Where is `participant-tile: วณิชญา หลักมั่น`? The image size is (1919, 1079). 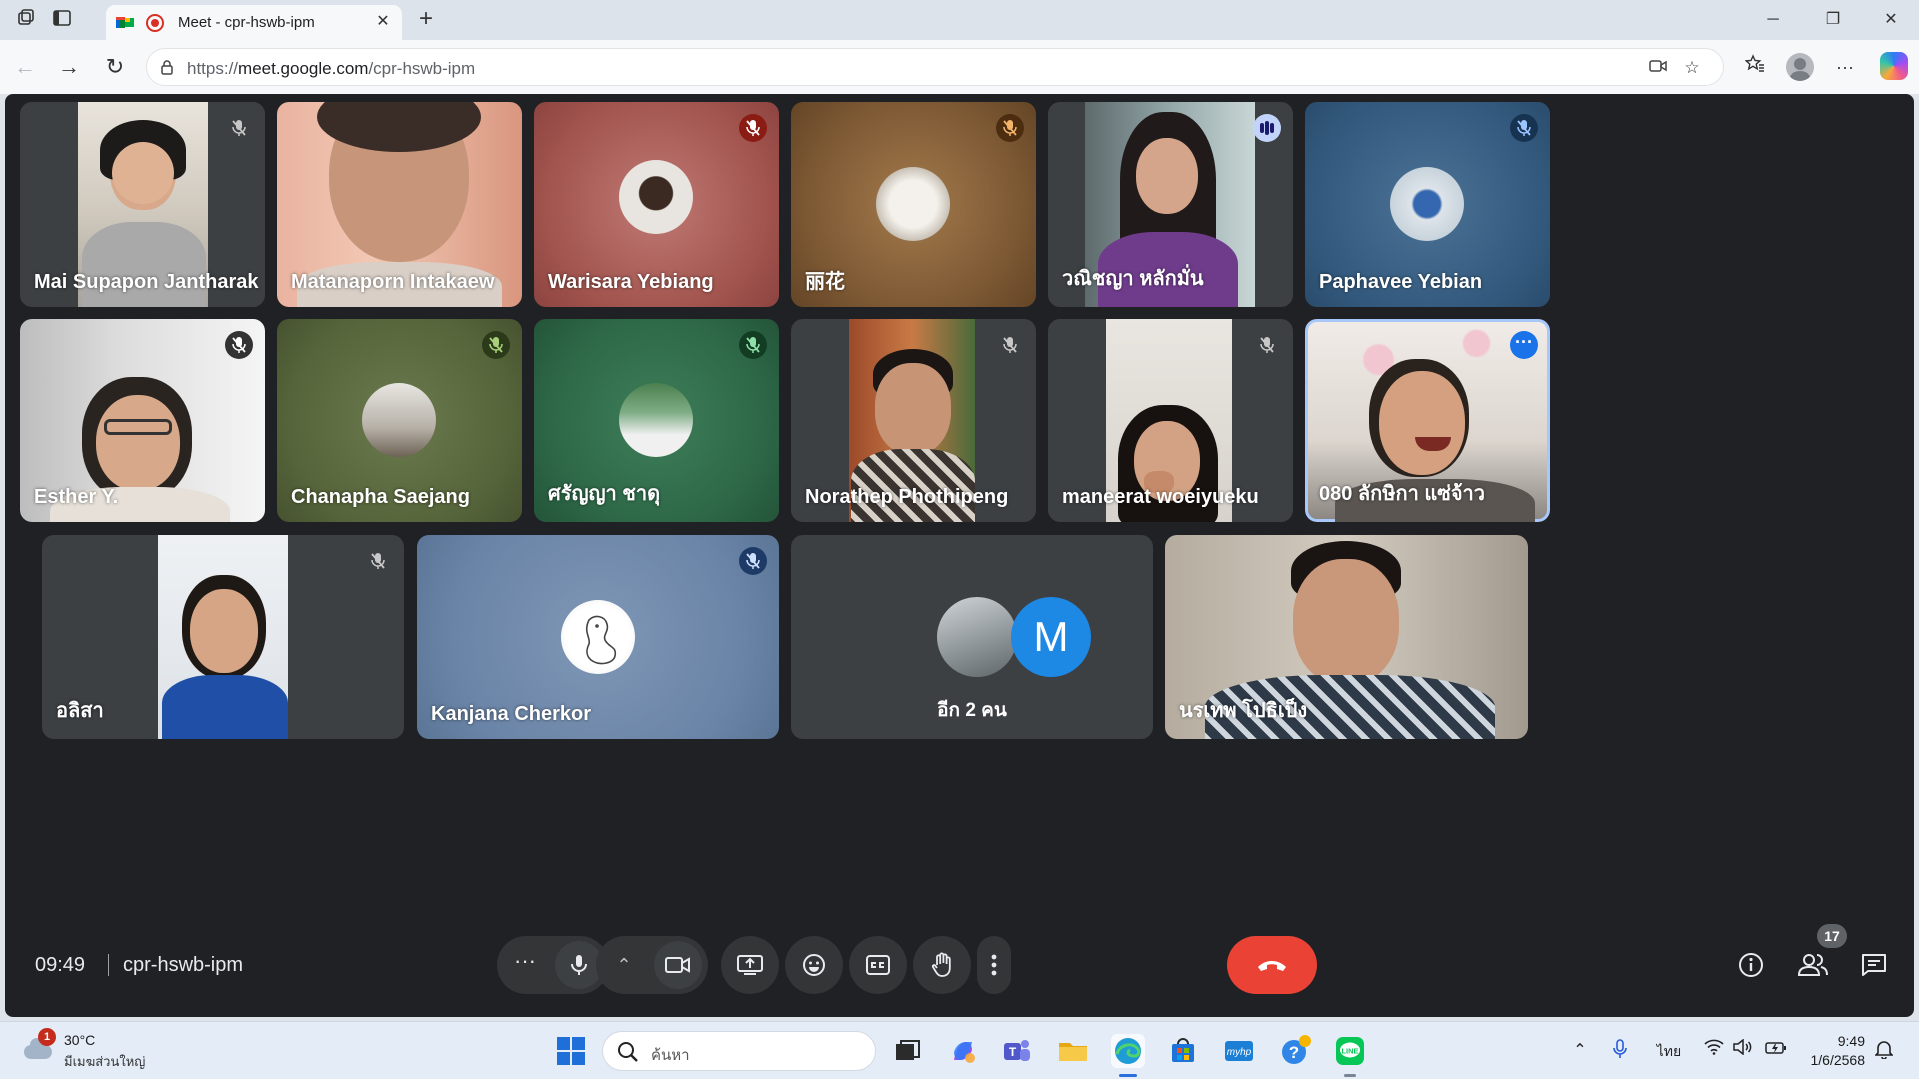 participant-tile: วณิชญา หลักมั่น is located at coordinates (1170, 204).